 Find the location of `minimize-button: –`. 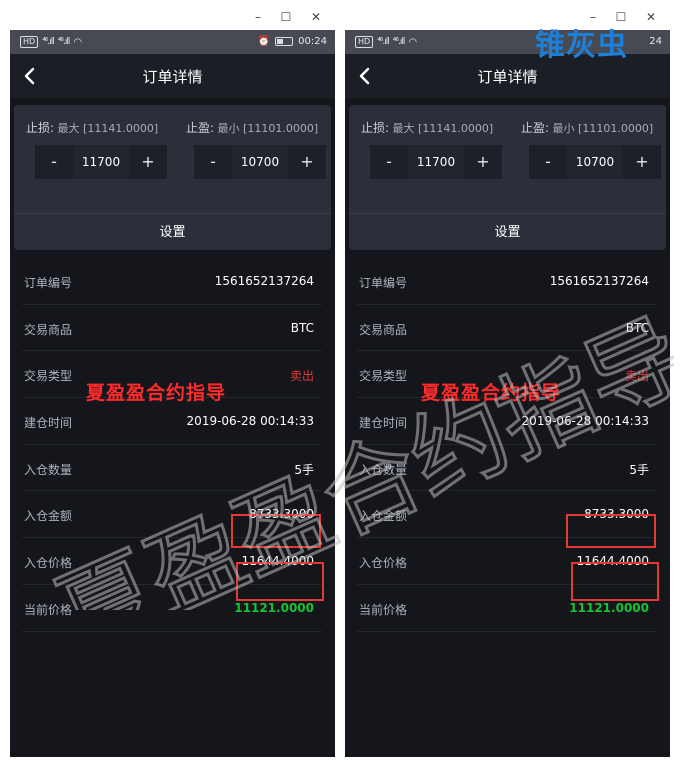

minimize-button: – is located at coordinates (258, 17).